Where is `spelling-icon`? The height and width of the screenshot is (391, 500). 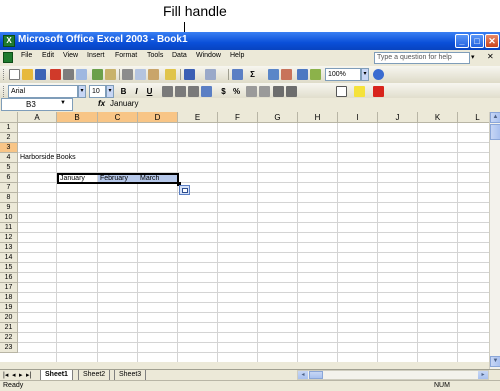
spelling-icon is located at coordinates (97, 74).